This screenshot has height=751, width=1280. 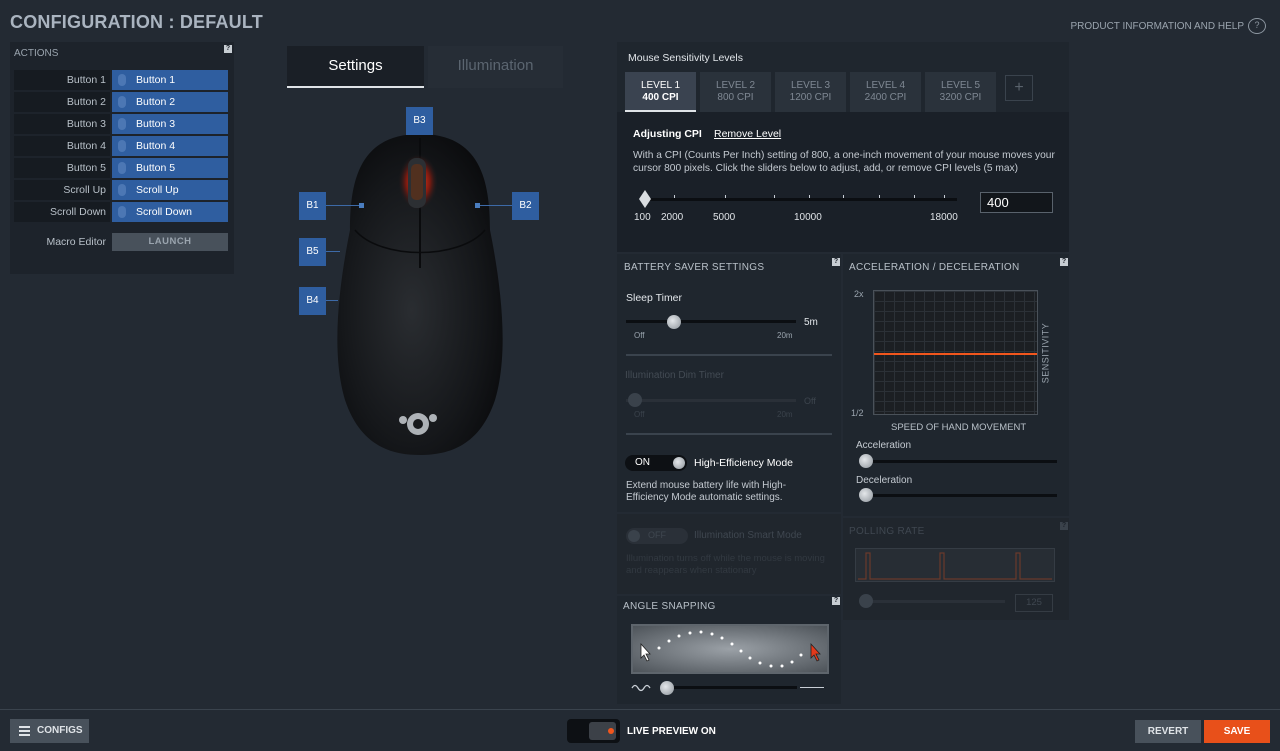 What do you see at coordinates (884, 445) in the screenshot?
I see `acceleration-label: Acceleration` at bounding box center [884, 445].